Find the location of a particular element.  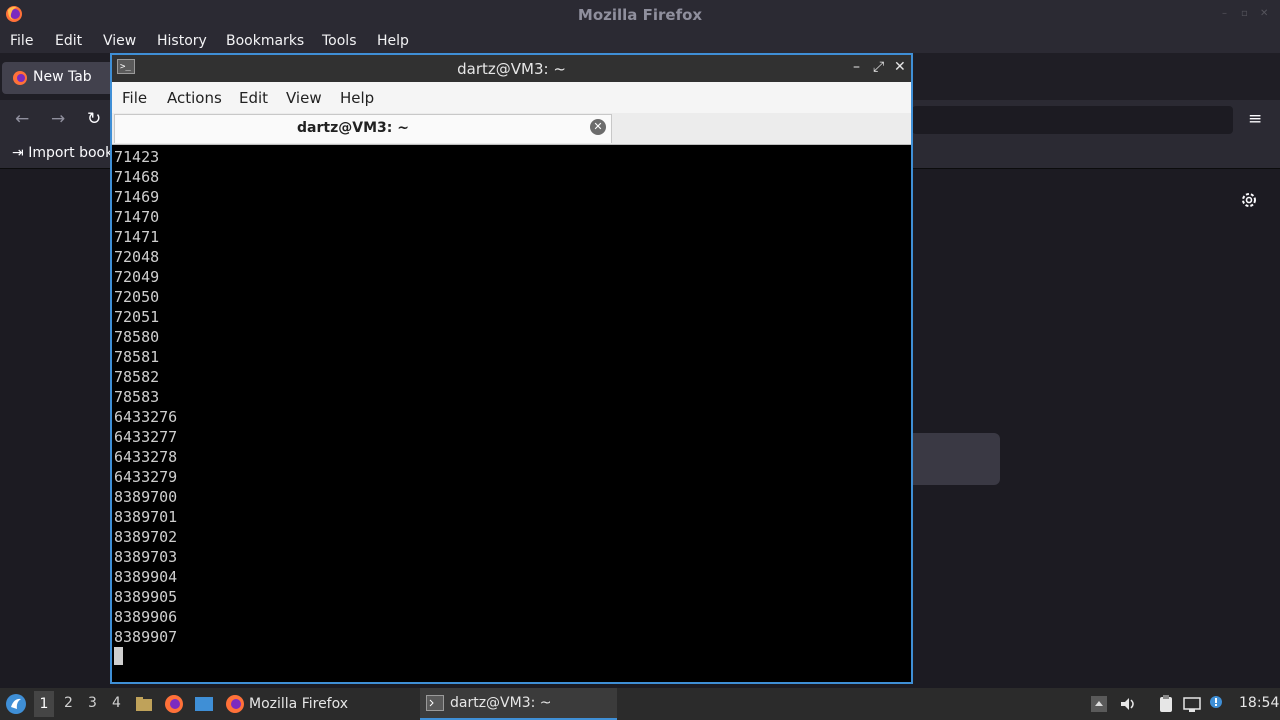

firefox-titlebar: Mozilla Firefox – ▫ ✕ is located at coordinates (640, 14).